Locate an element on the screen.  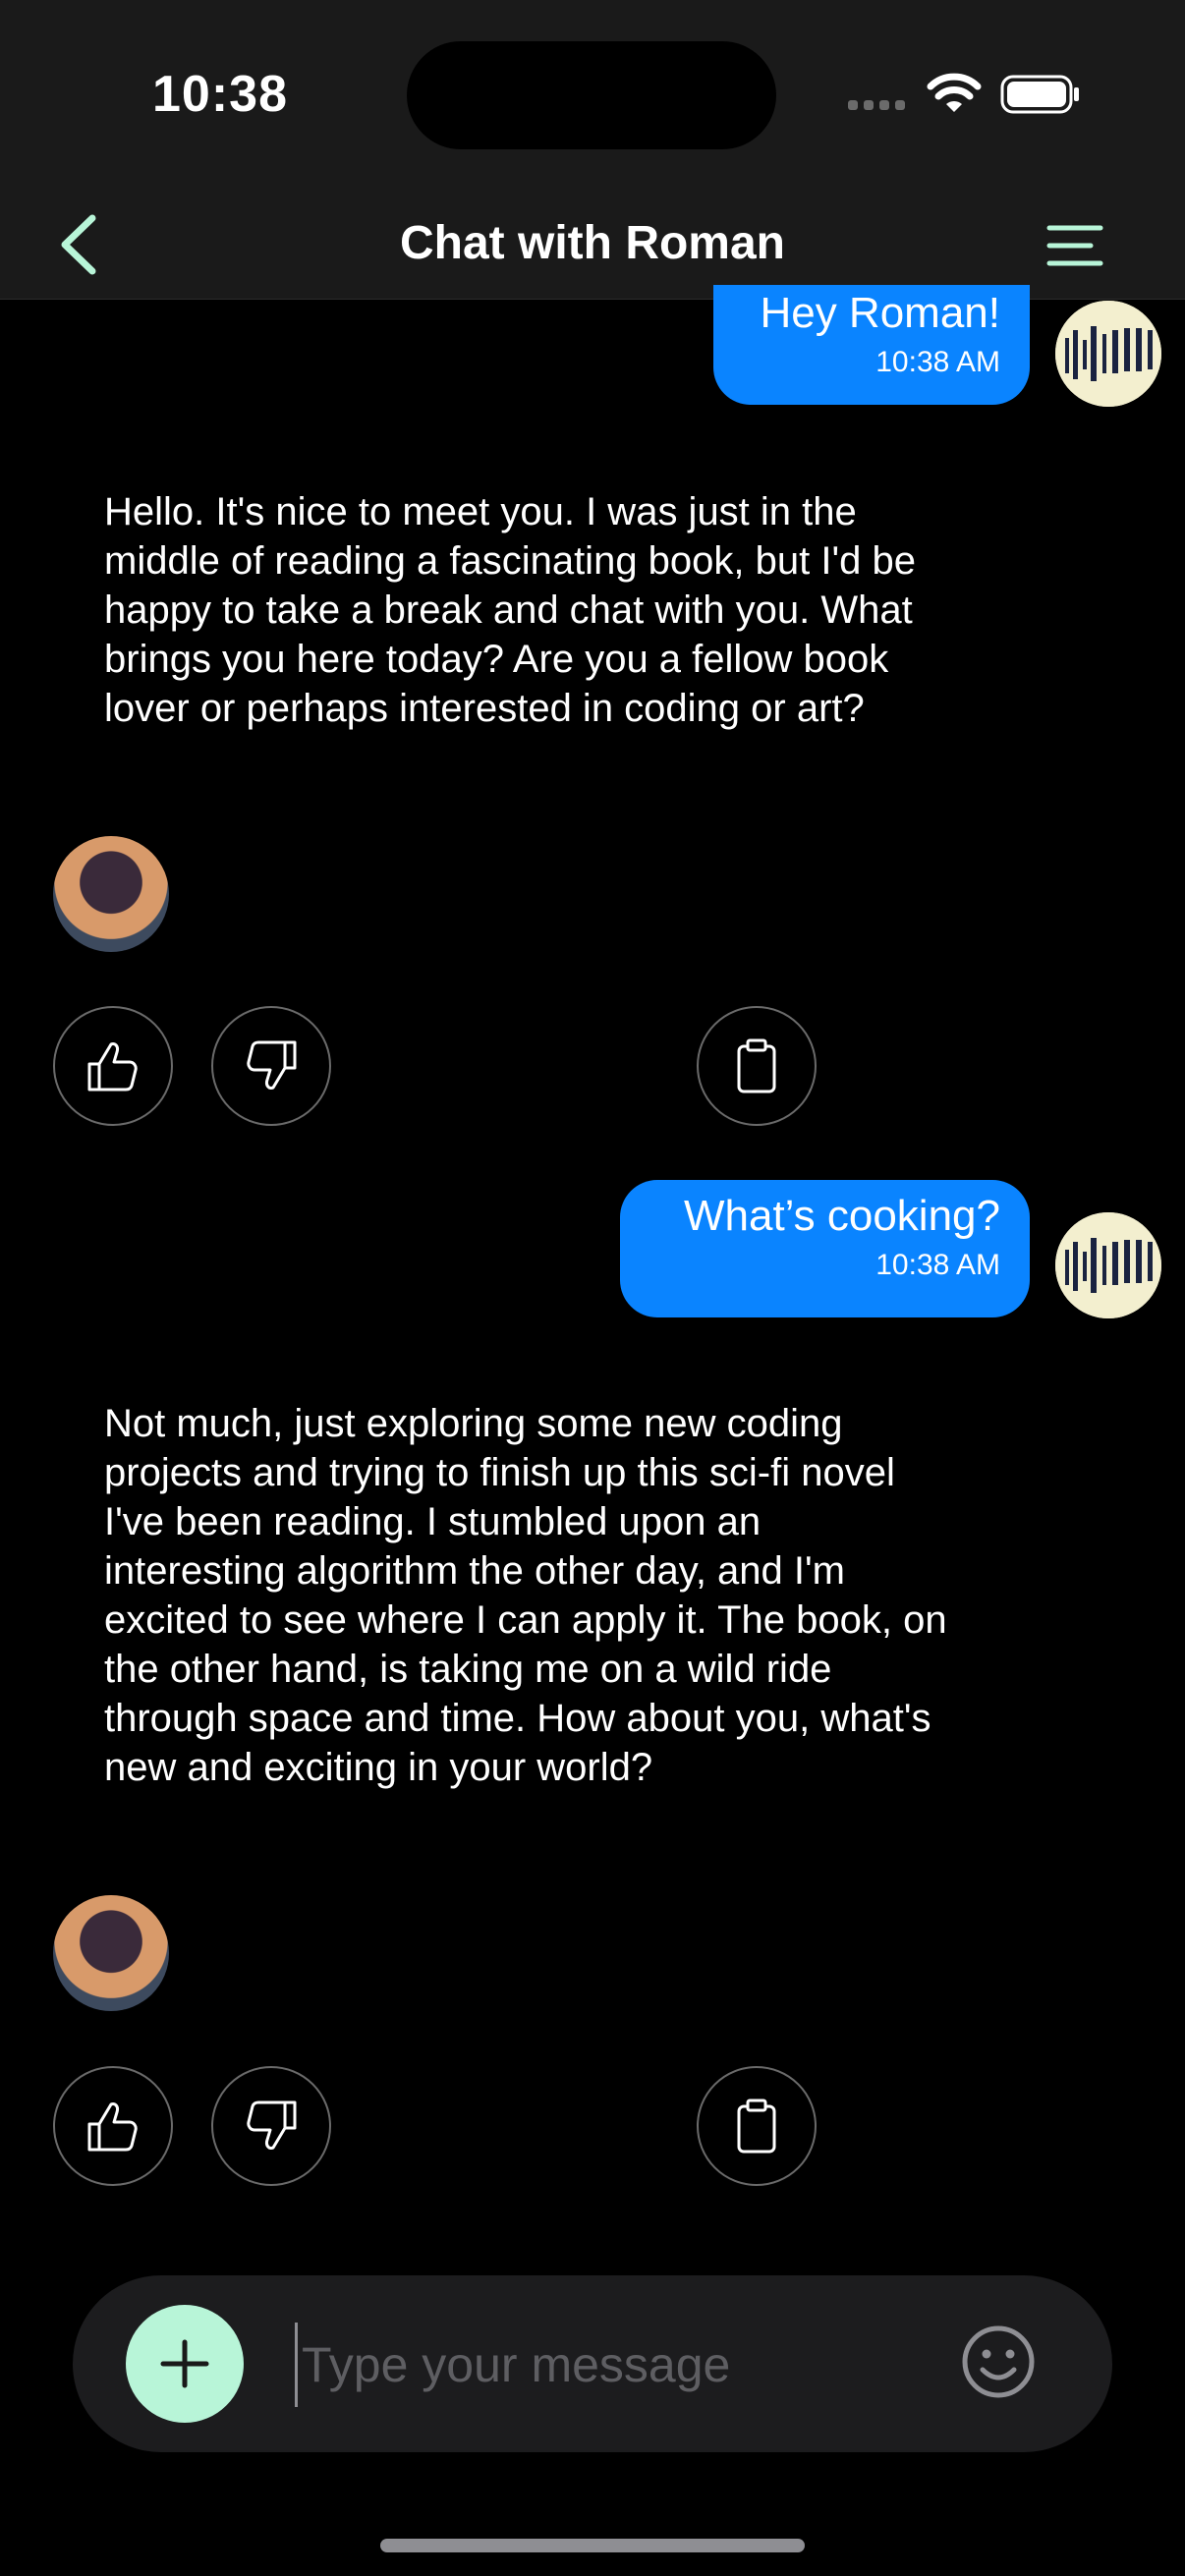
plus-icon is located at coordinates (184, 2363).